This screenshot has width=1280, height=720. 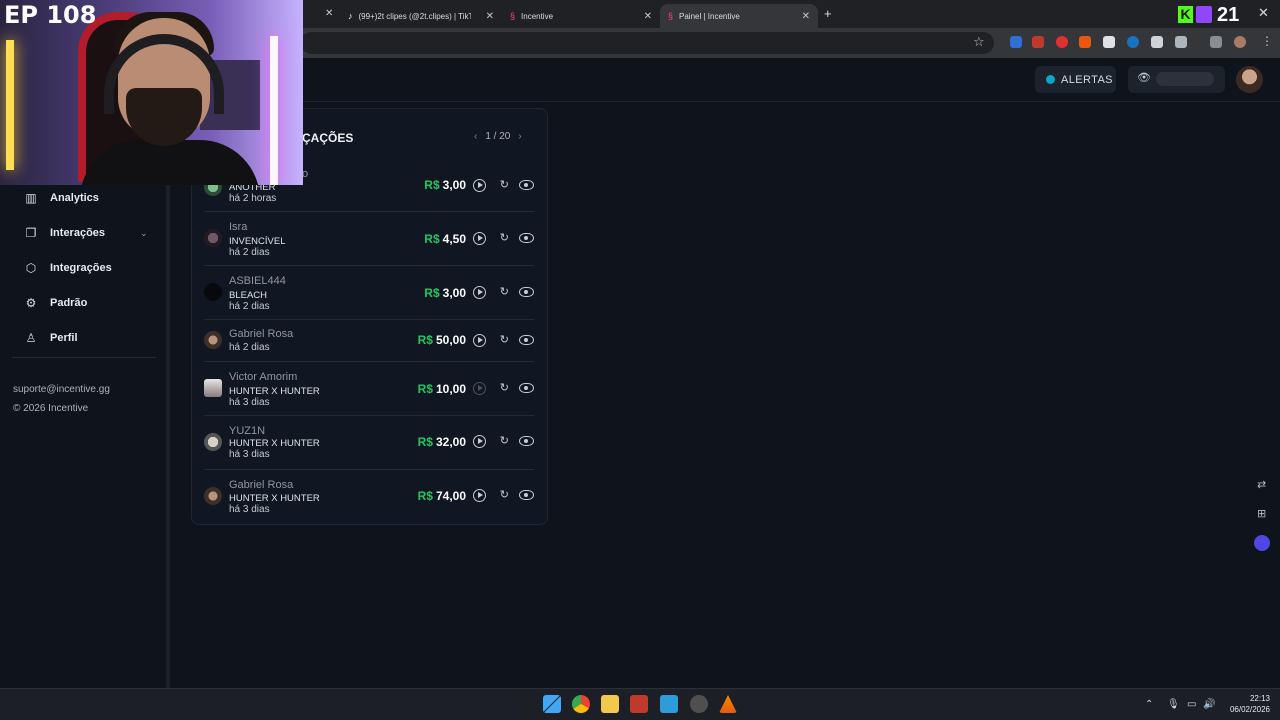 What do you see at coordinates (442, 442) in the screenshot?
I see `donation-amount: R$ 32,00` at bounding box center [442, 442].